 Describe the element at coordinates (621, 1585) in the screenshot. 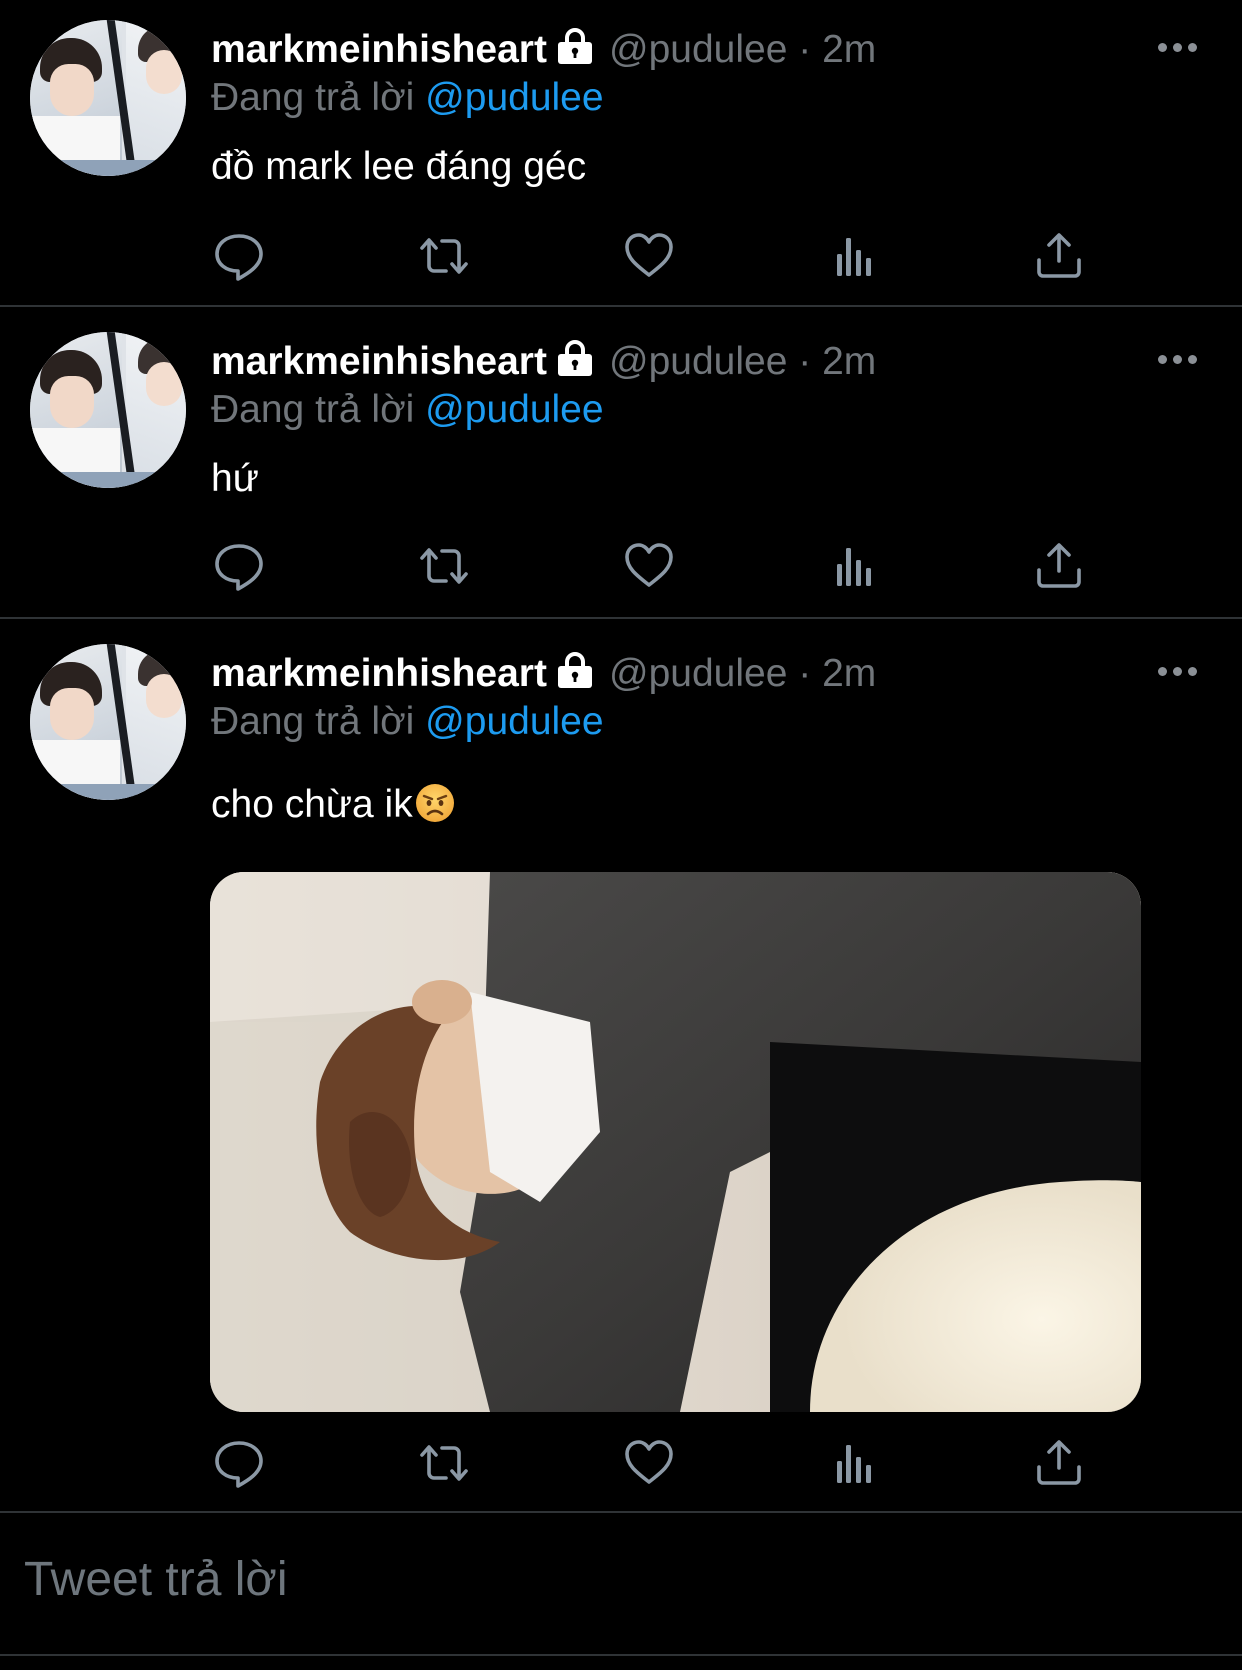

I see `reply-composer: Tweet trả lời` at that location.